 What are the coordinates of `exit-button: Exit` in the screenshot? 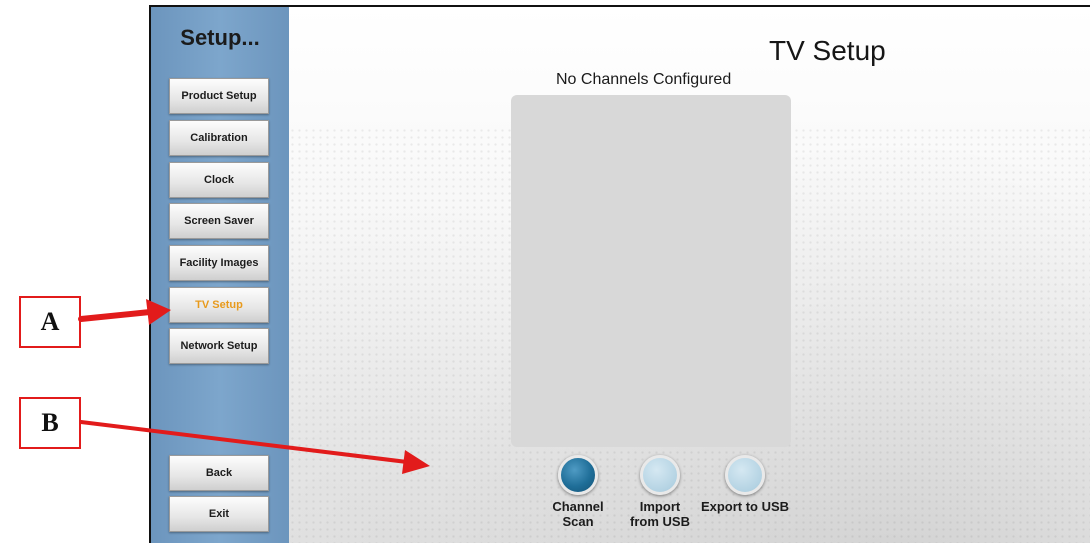 It's located at (219, 514).